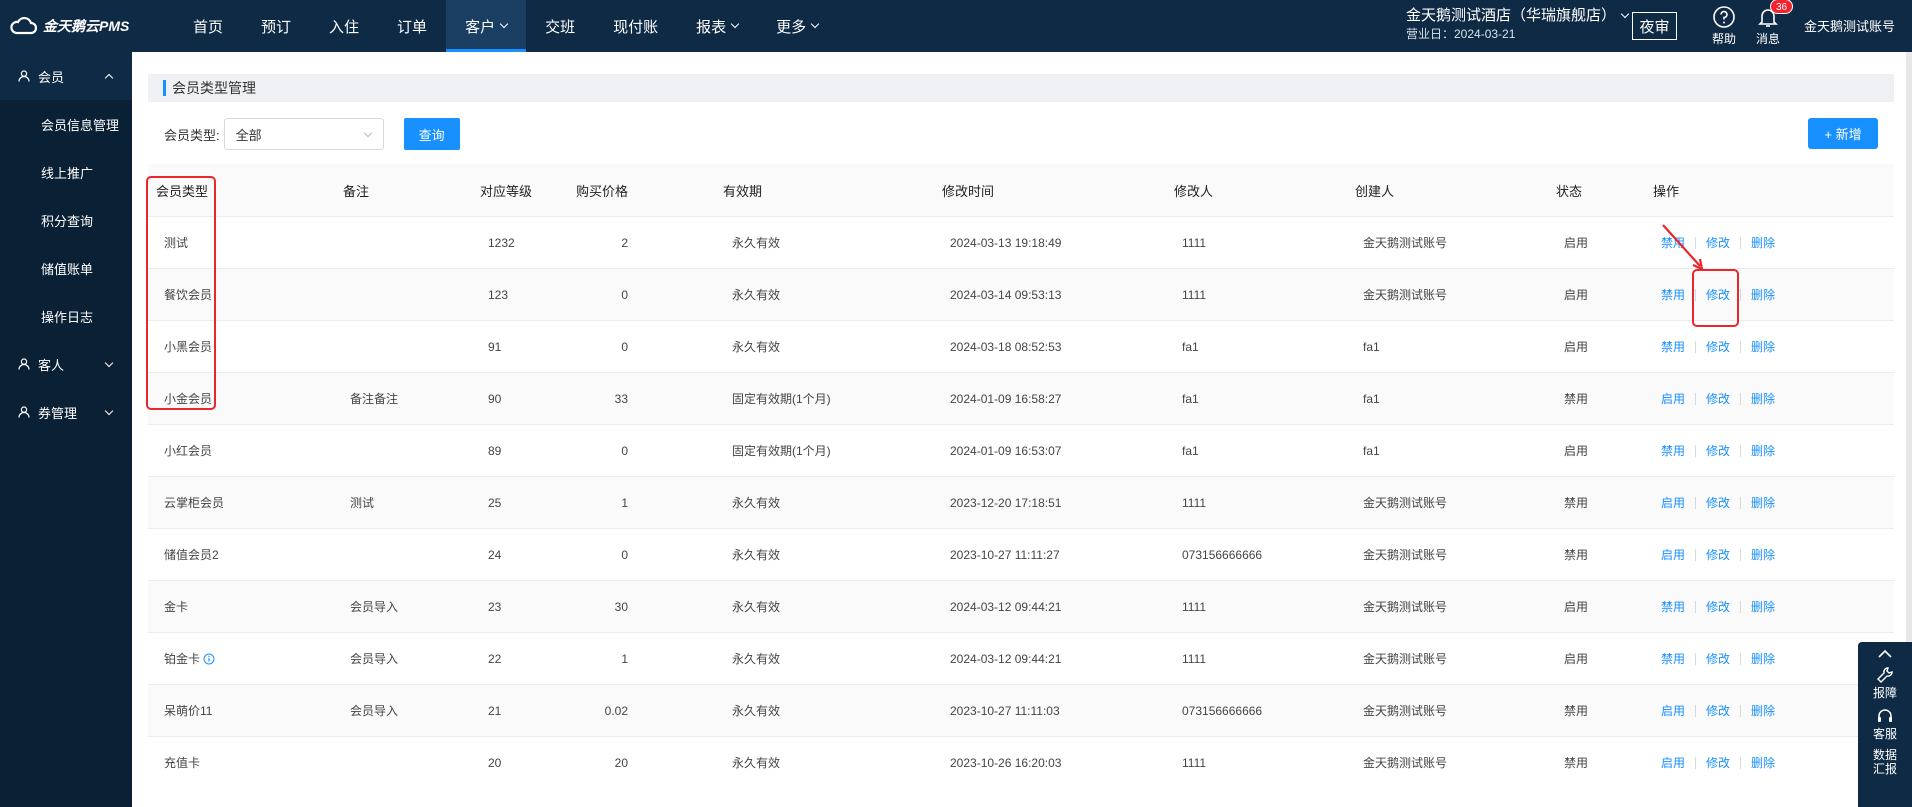  I want to click on nav-item-8: 更多, so click(797, 26).